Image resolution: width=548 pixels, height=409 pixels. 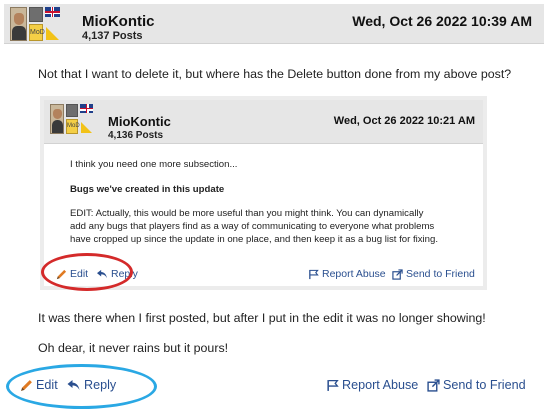 What do you see at coordinates (136, 135) in the screenshot?
I see `quoted-post-count: 4,136 Posts` at bounding box center [136, 135].